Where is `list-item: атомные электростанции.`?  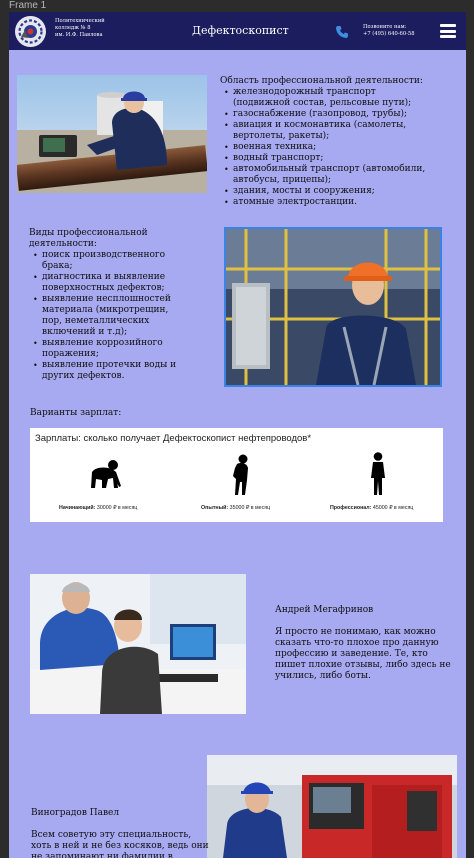
list-item: атомные электростанции. is located at coordinates (325, 202).